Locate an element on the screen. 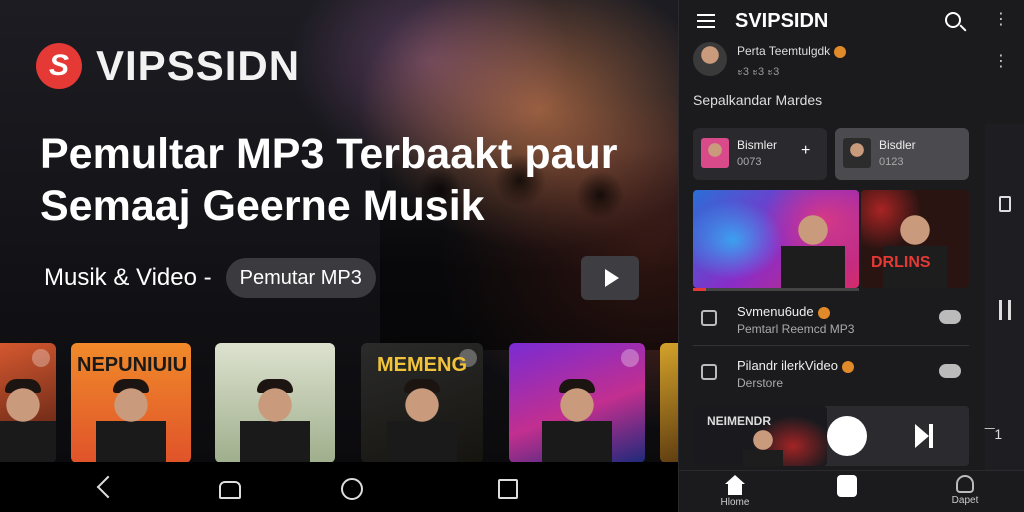 This screenshot has height=512, width=1024. list-item-title-text: Pilandr ilerkVideo is located at coordinates (787, 365).